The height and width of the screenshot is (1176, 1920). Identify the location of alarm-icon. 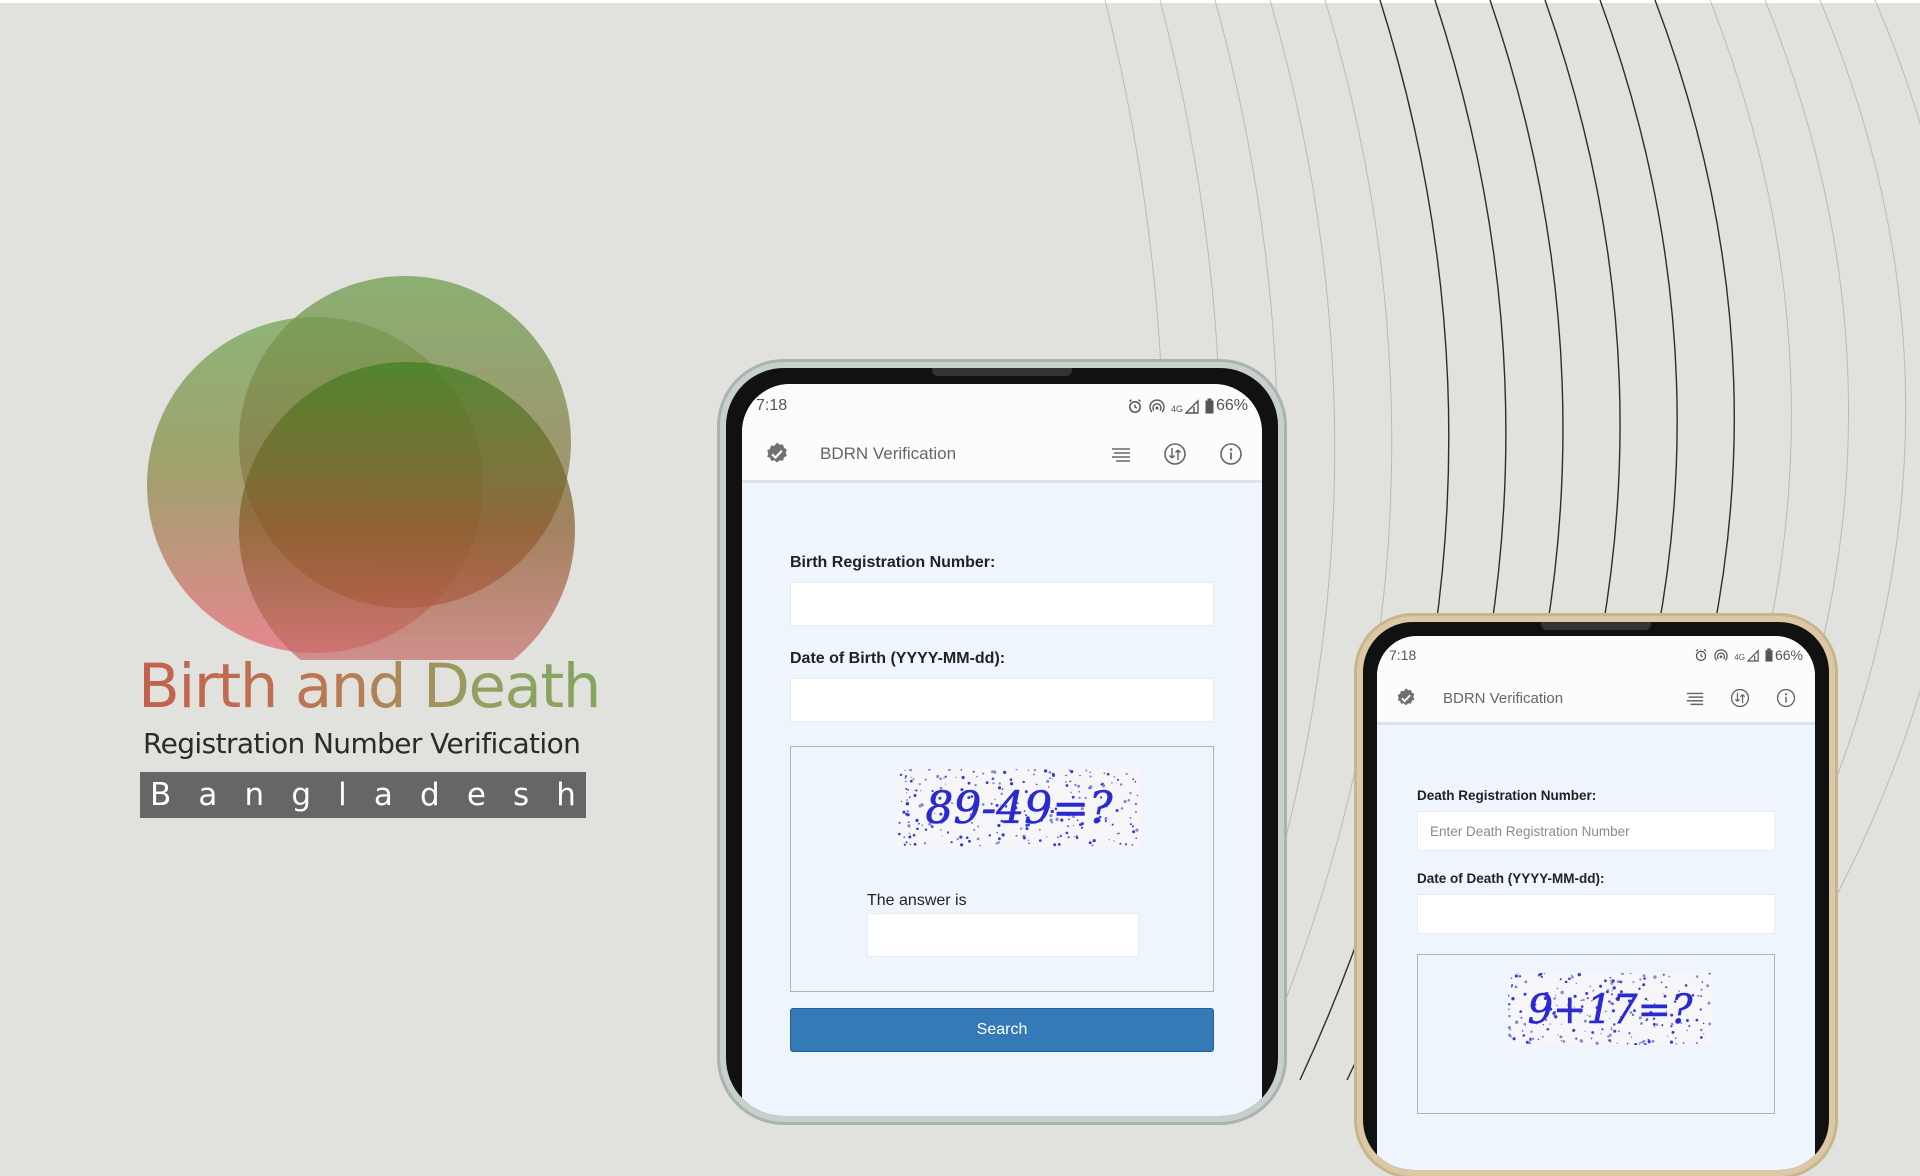
(1701, 655).